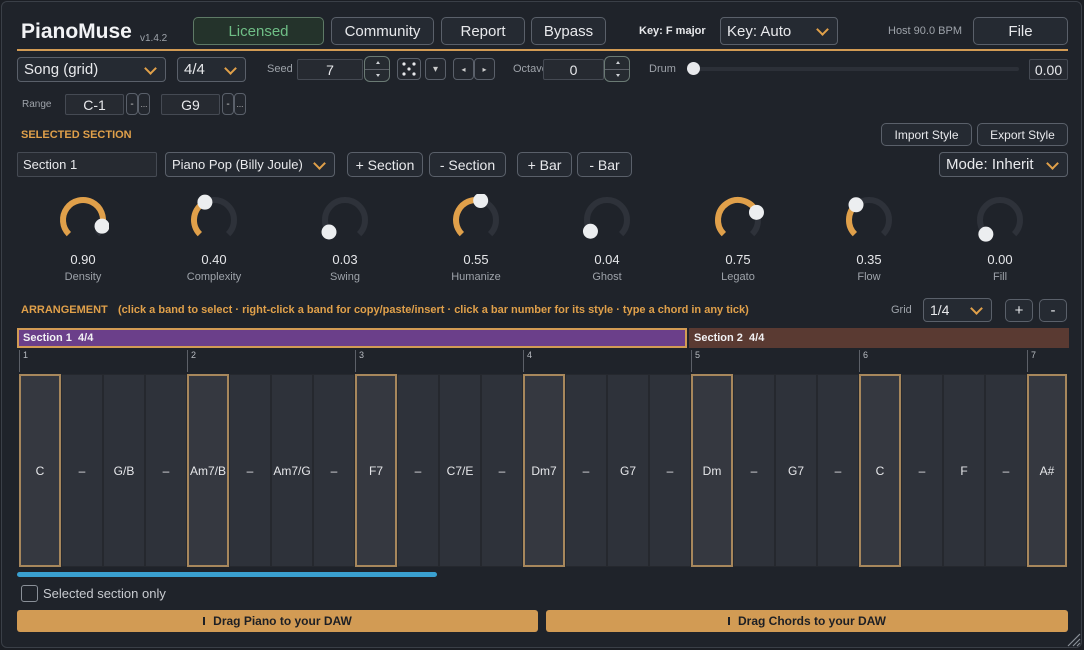 This screenshot has width=1084, height=650. I want to click on chevron-down-icon, so click(1052, 163).